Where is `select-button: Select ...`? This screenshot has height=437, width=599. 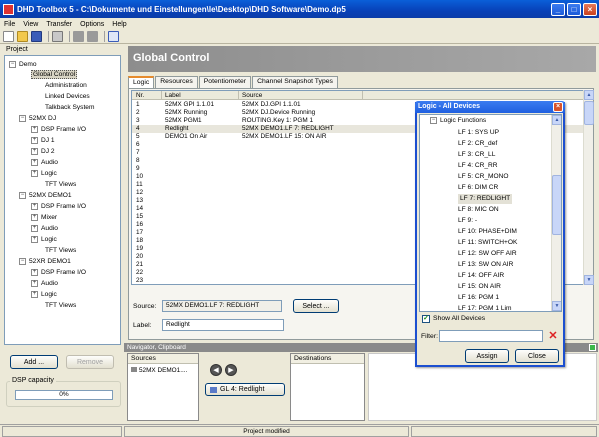
select-button: Select ... is located at coordinates (316, 306).